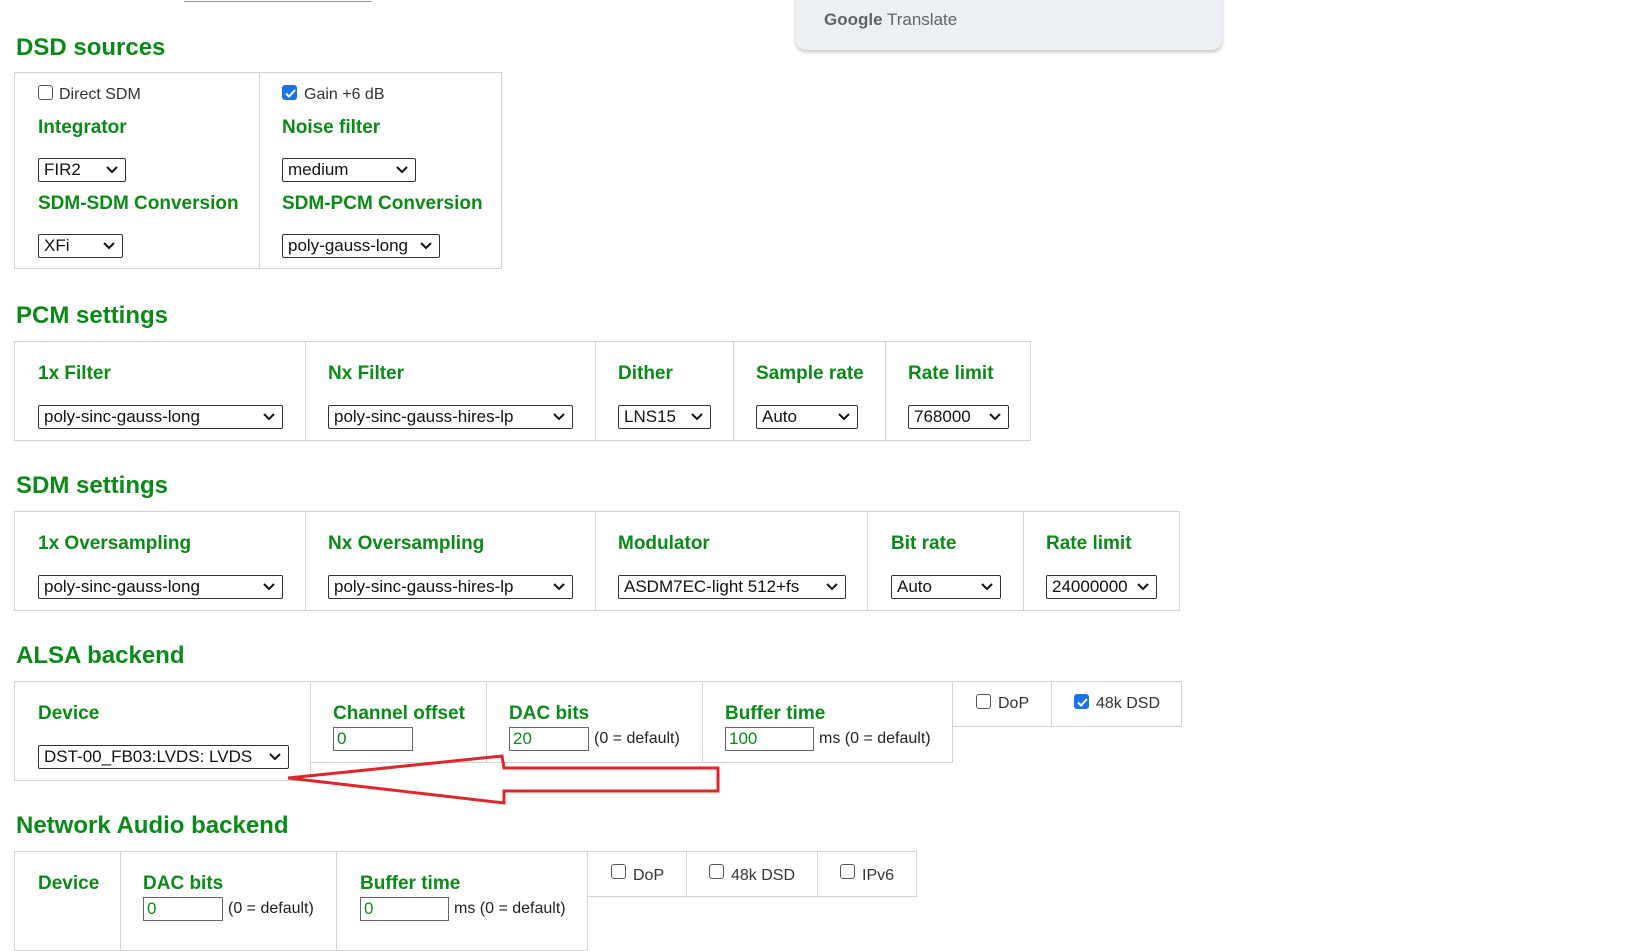 This screenshot has height=951, width=1630. What do you see at coordinates (138, 203) in the screenshot?
I see `sdm-sdm-conversion-label: SDM-SDM Conversion` at bounding box center [138, 203].